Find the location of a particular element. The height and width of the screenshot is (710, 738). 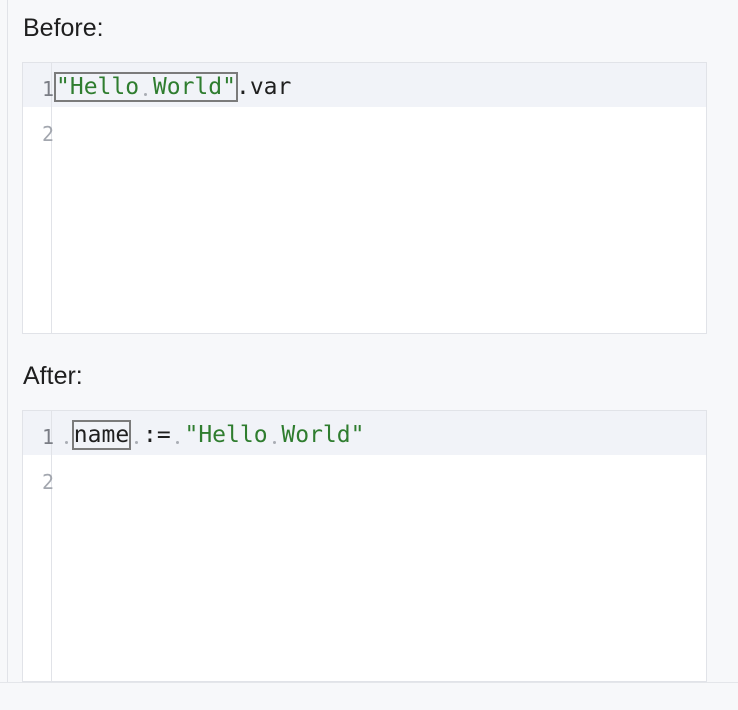

template-string-box: "Hello World" is located at coordinates (146, 87).